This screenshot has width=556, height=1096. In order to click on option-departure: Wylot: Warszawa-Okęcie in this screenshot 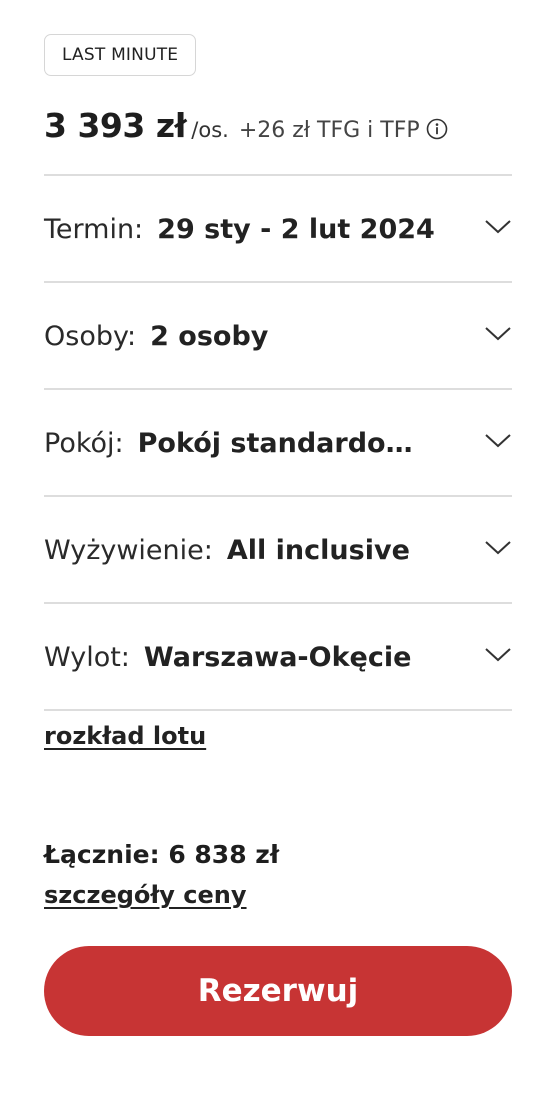, I will do `click(278, 657)`.